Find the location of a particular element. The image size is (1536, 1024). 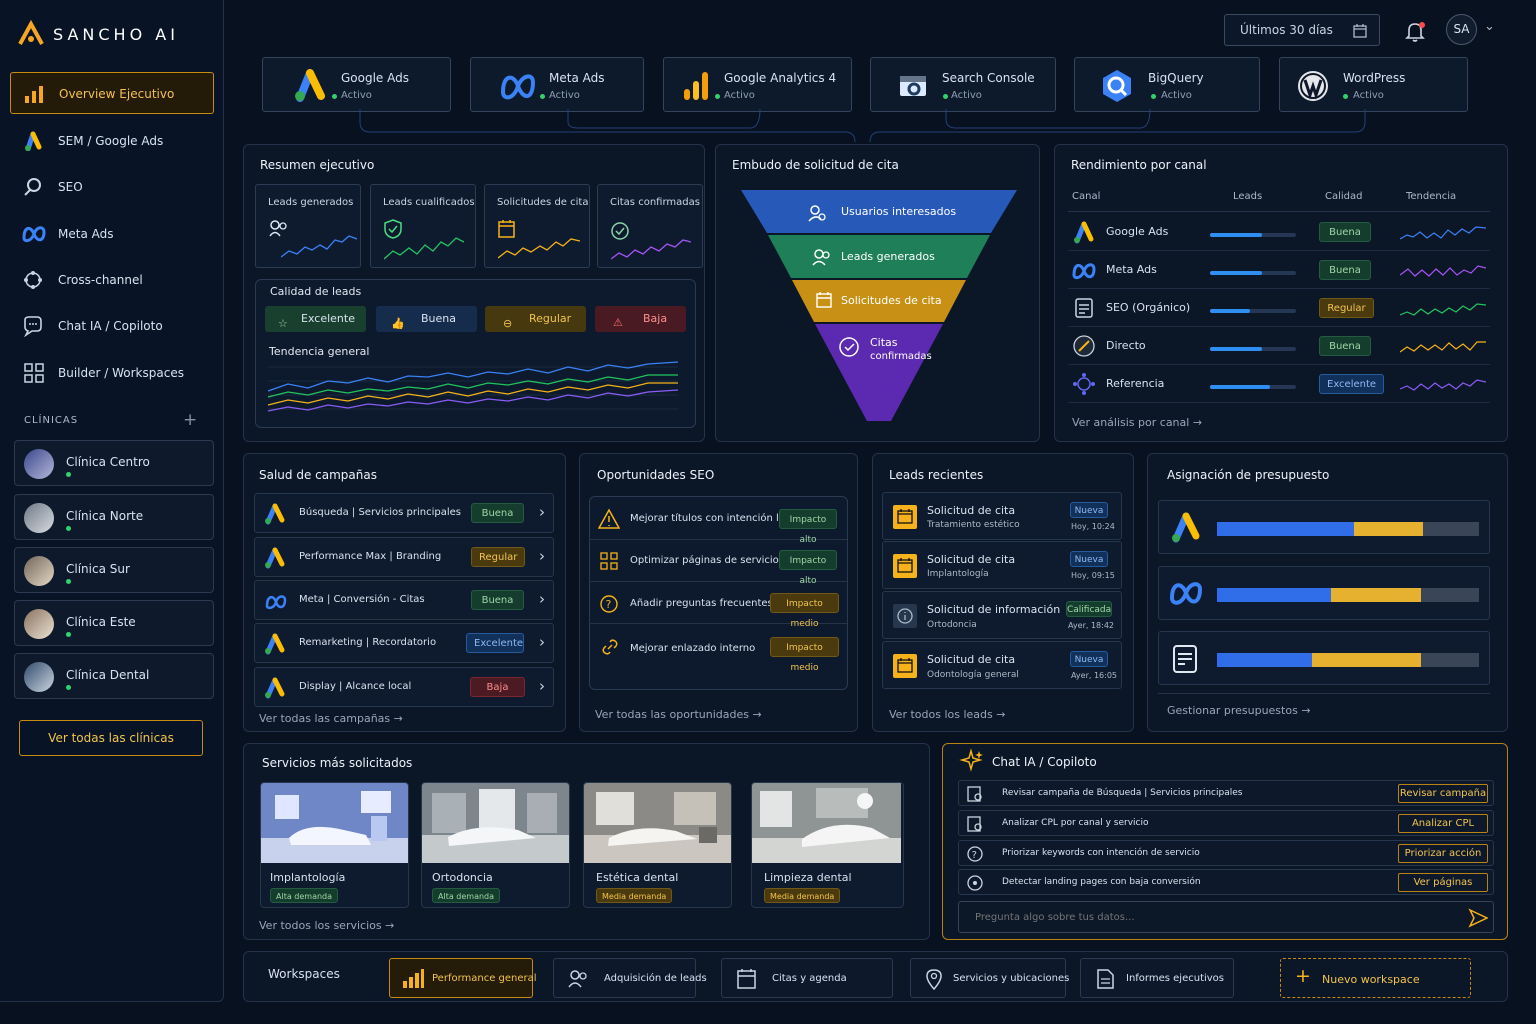

chat-input is located at coordinates (1226, 917).